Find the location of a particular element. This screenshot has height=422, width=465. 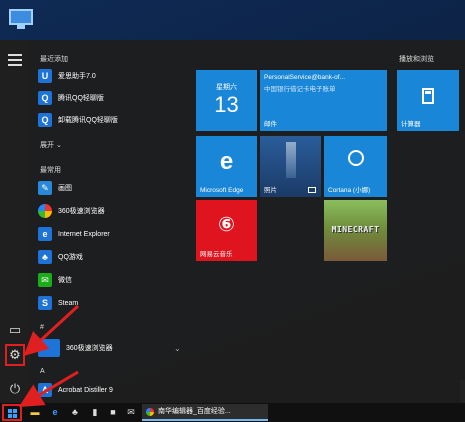

tile-netease-music: ⑥ 网易云音乐 is located at coordinates (226, 230).